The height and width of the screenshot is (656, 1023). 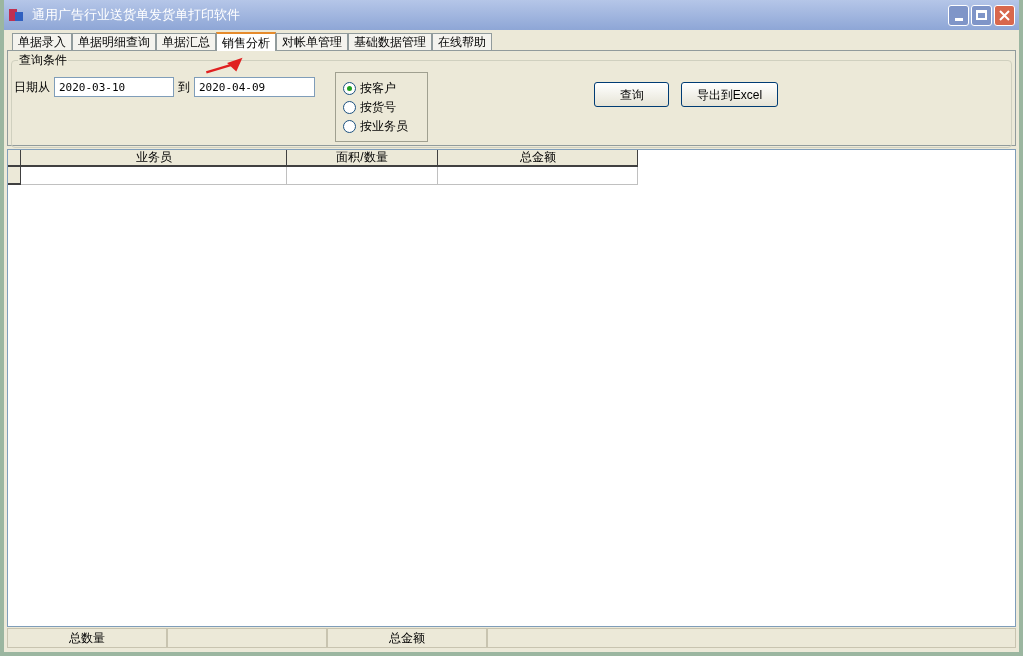 I want to click on window-title: 通用广告行业送货单发货单打印软件, so click(x=136, y=15).